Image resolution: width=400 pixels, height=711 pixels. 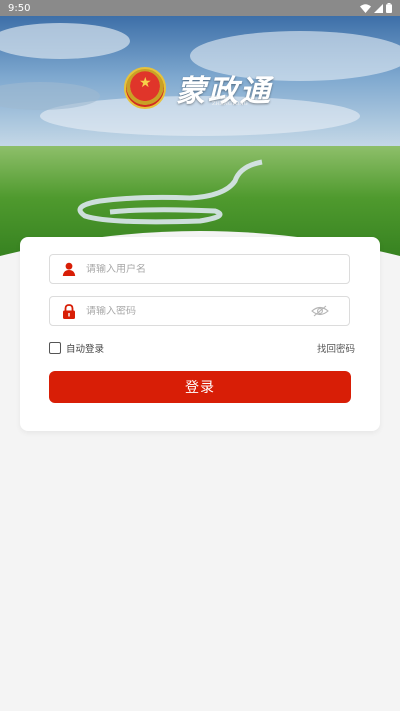 I want to click on forgot-password-link: 找回密码, so click(x=336, y=348).